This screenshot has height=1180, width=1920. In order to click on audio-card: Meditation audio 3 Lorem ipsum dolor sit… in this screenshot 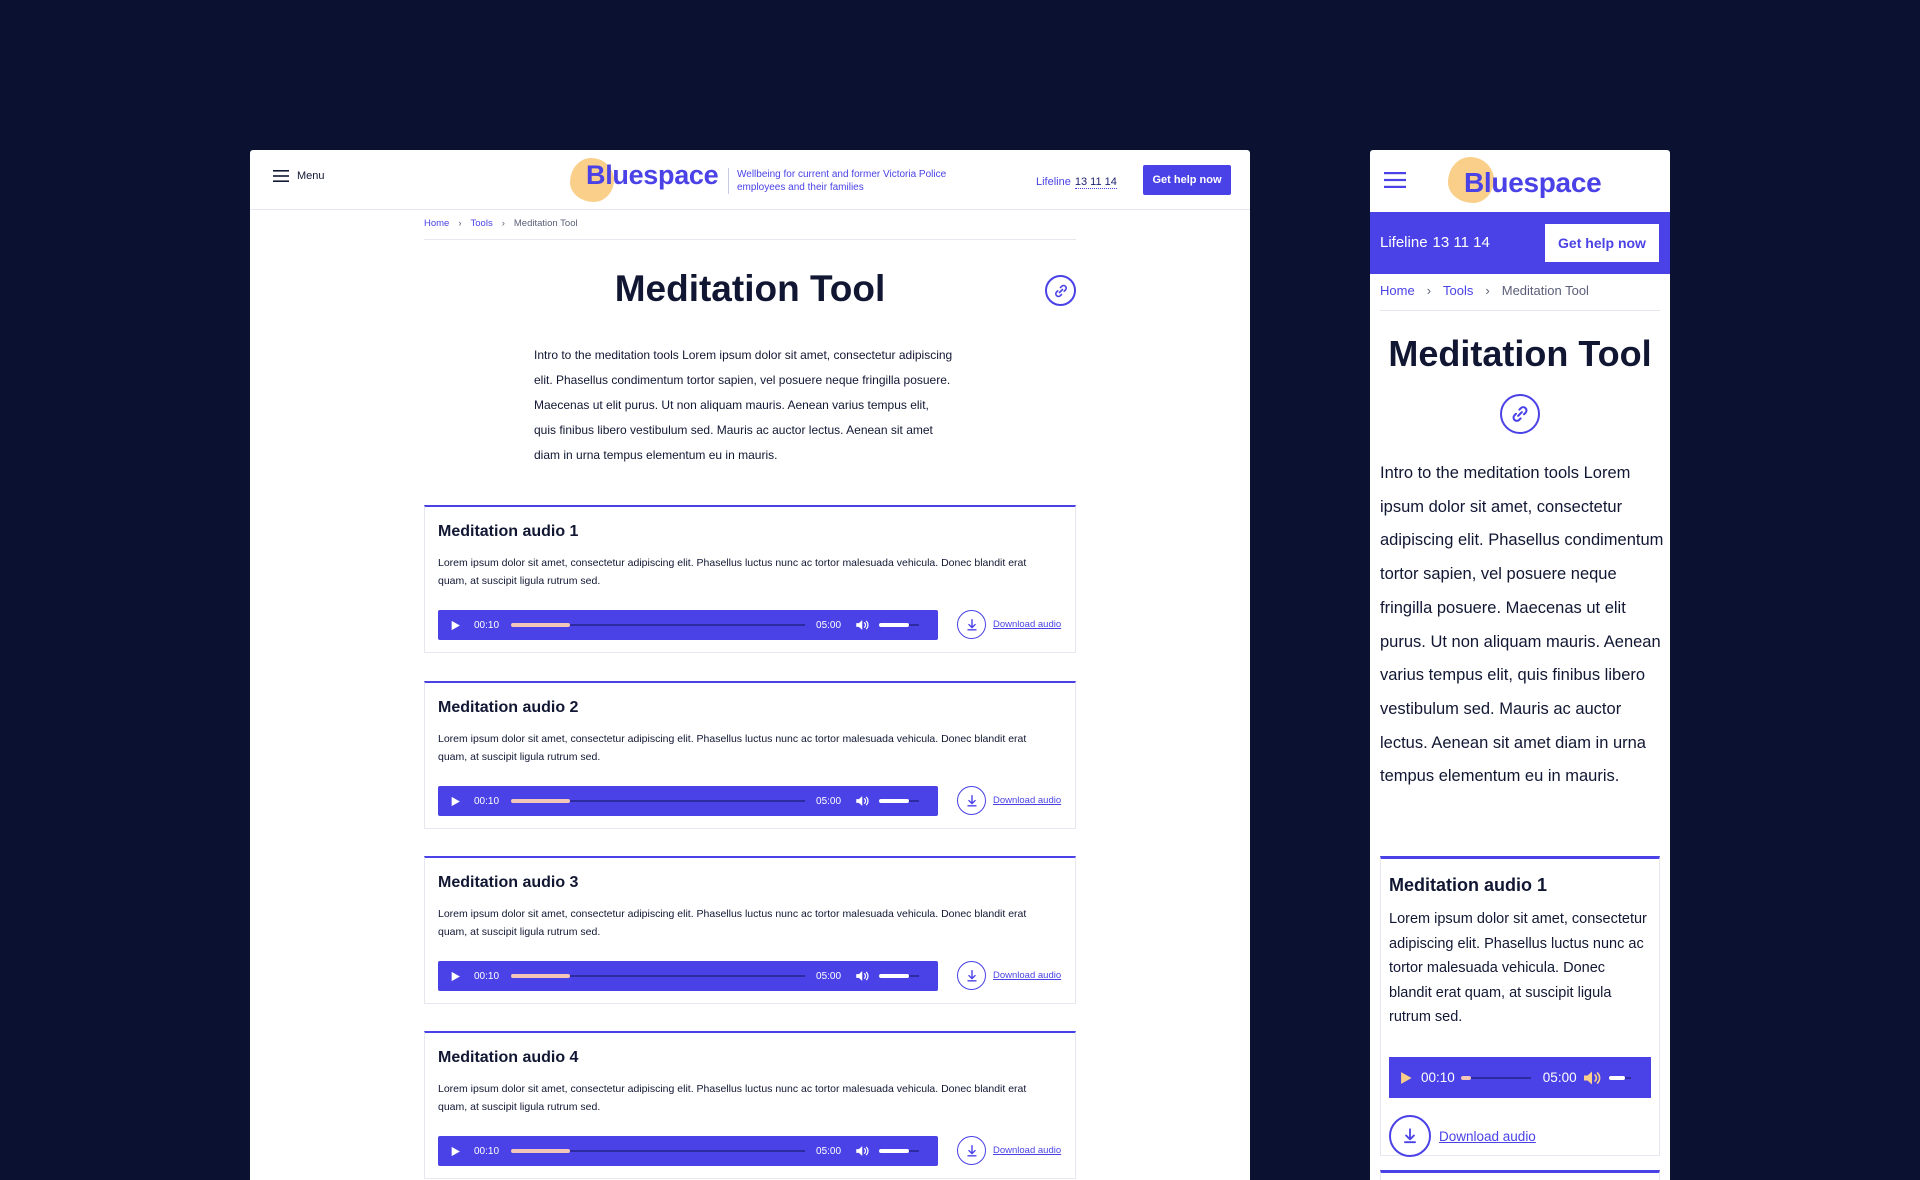, I will do `click(750, 930)`.